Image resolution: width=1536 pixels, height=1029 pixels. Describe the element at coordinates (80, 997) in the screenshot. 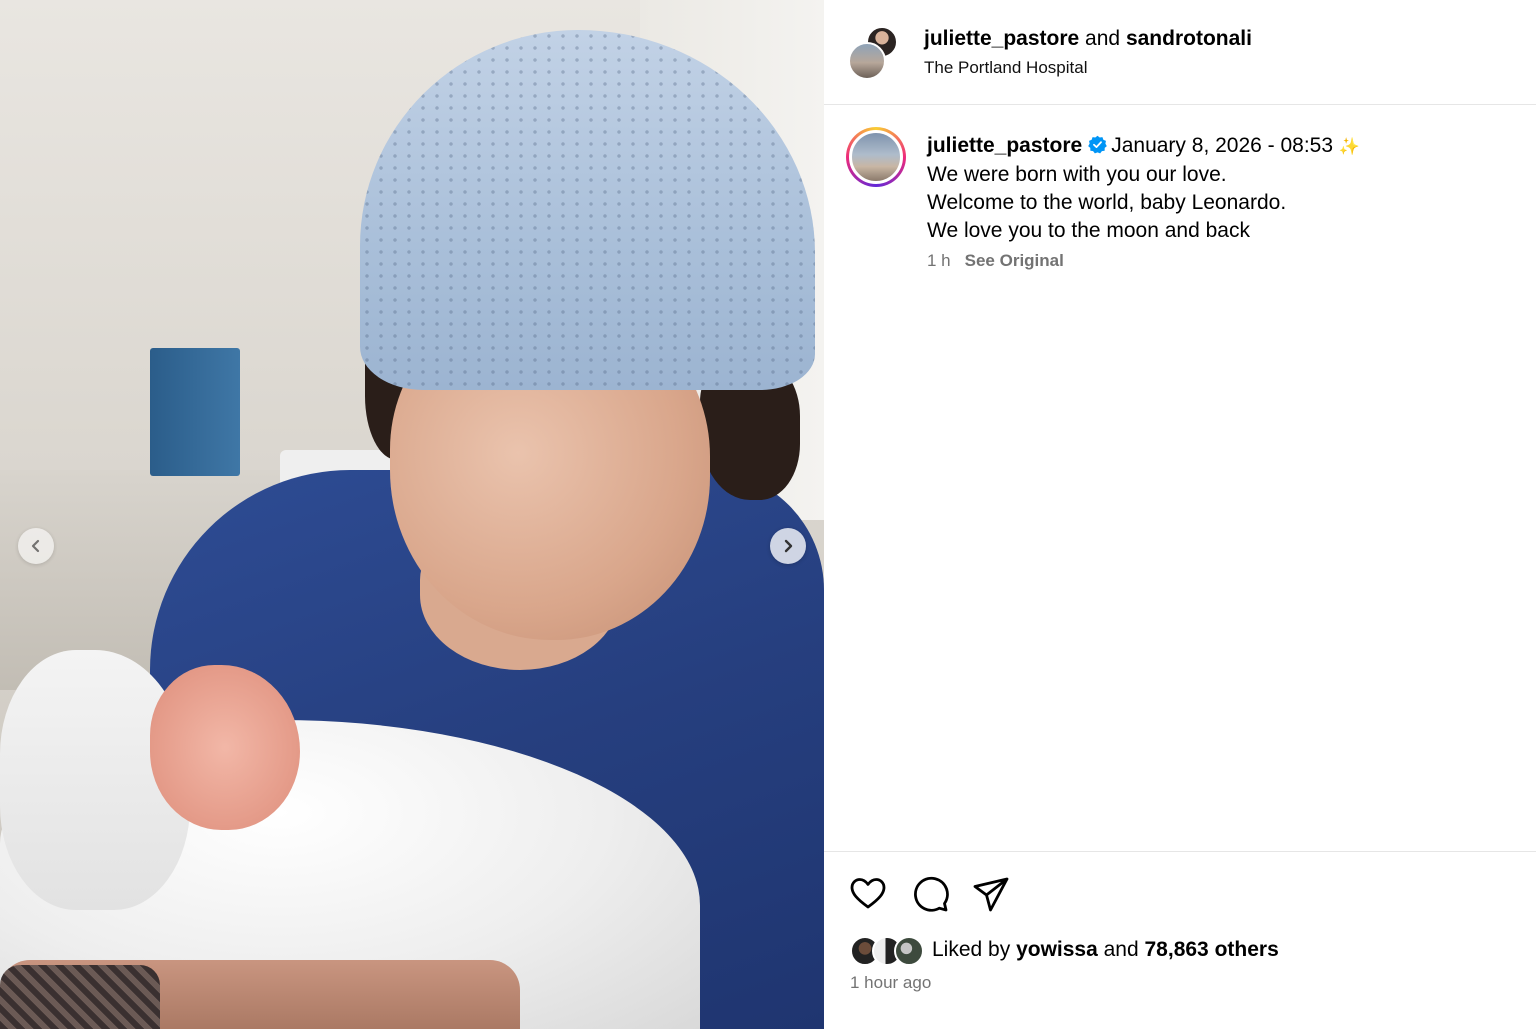

I see `photo-tattoo` at that location.